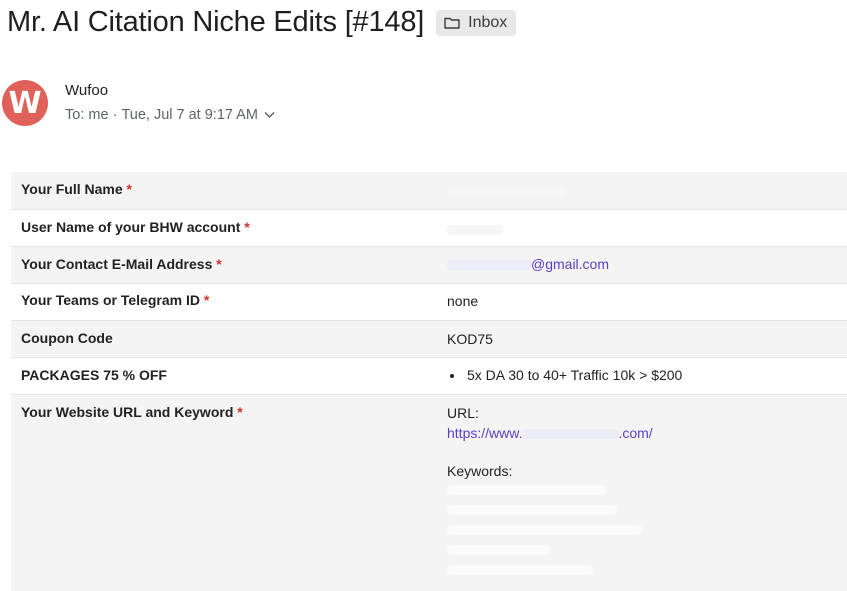  I want to click on keyword-list-redacted, so click(647, 530).